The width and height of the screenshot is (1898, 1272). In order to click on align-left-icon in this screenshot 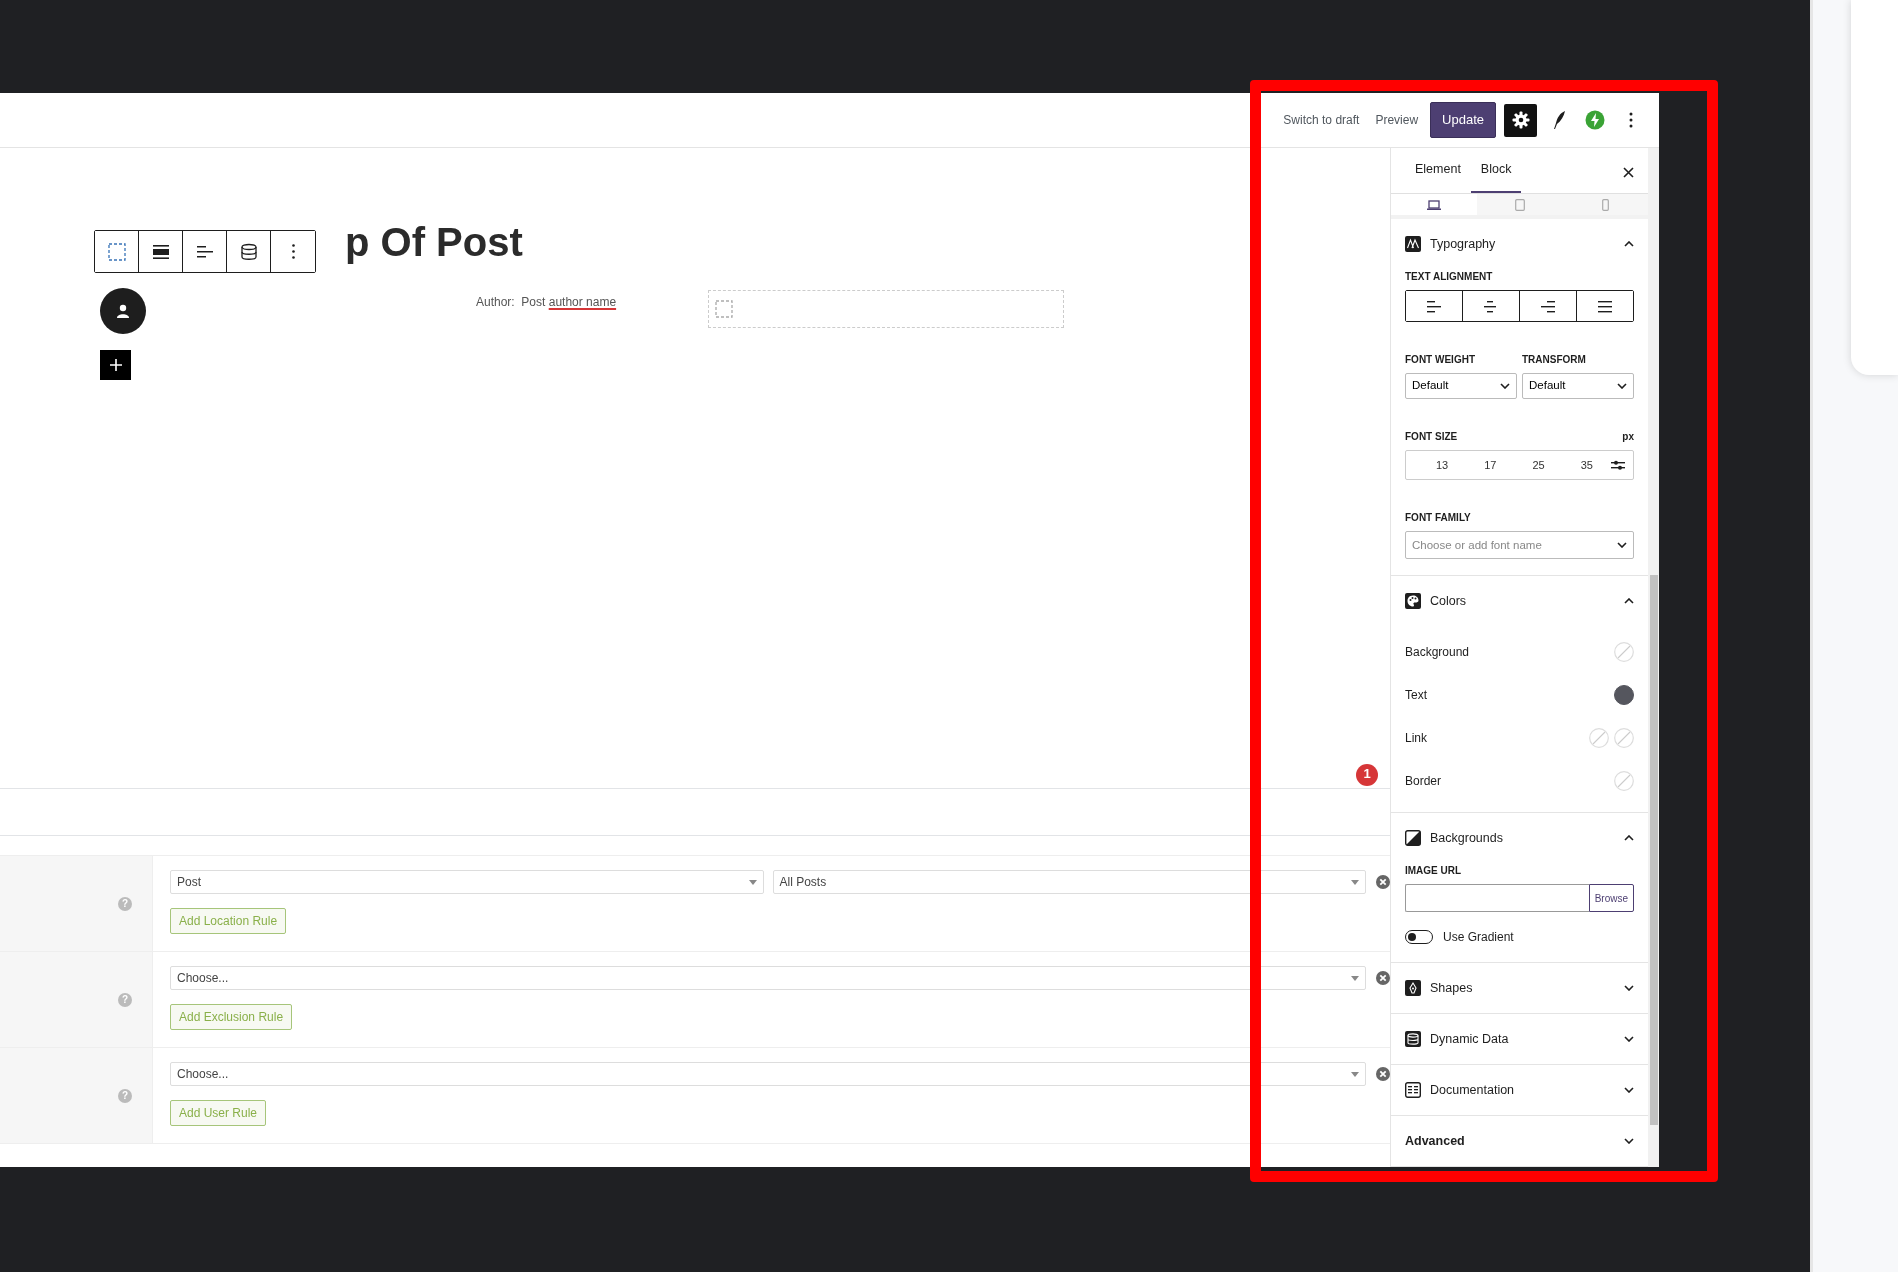, I will do `click(1434, 306)`.